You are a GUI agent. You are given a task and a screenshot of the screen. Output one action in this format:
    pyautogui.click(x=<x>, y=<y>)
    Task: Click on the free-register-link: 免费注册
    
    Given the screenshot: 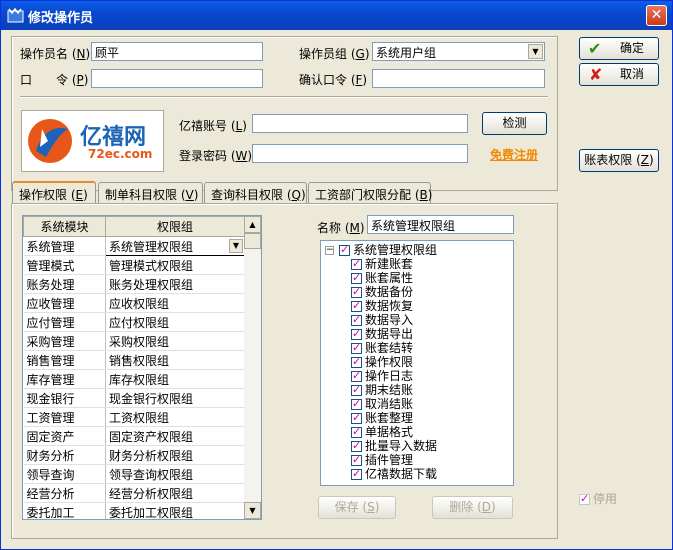 What is the action you would take?
    pyautogui.click(x=514, y=154)
    